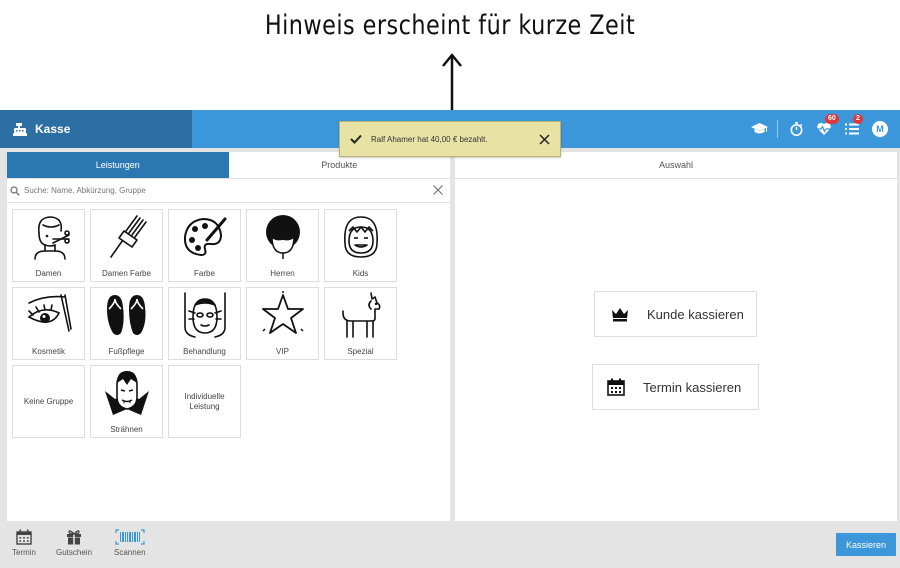  I want to click on graduation-cap-icon, so click(759, 128).